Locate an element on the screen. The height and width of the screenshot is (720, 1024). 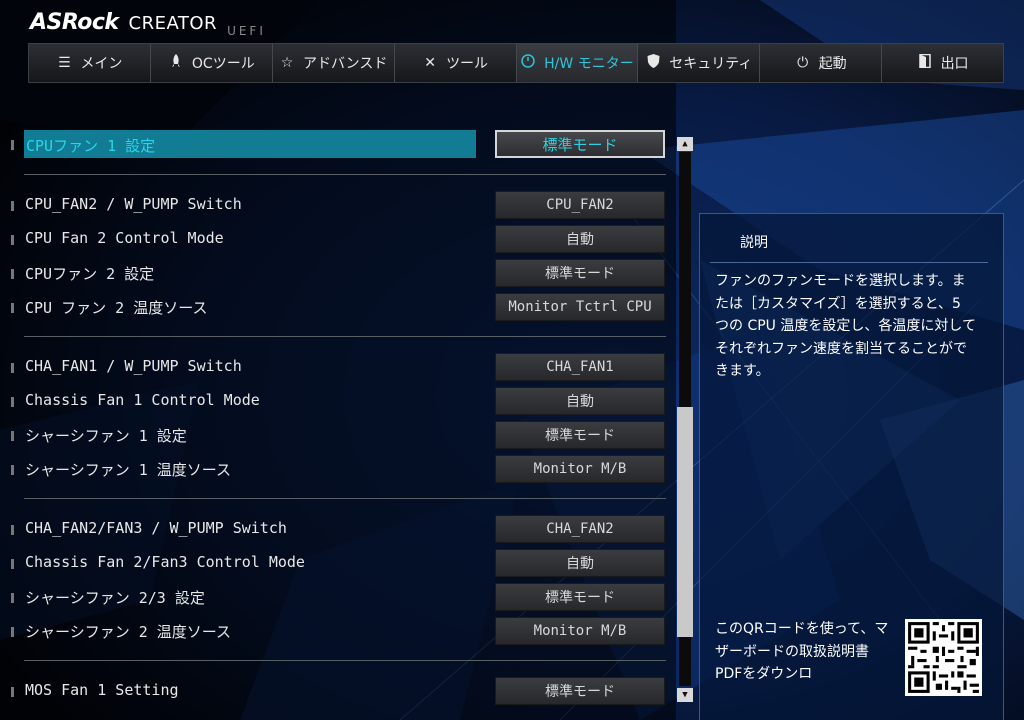
setting-row-cha-fan2-mode: Chassis Fan 2/Fan3 Control Mode 自動 is located at coordinates (335, 564).